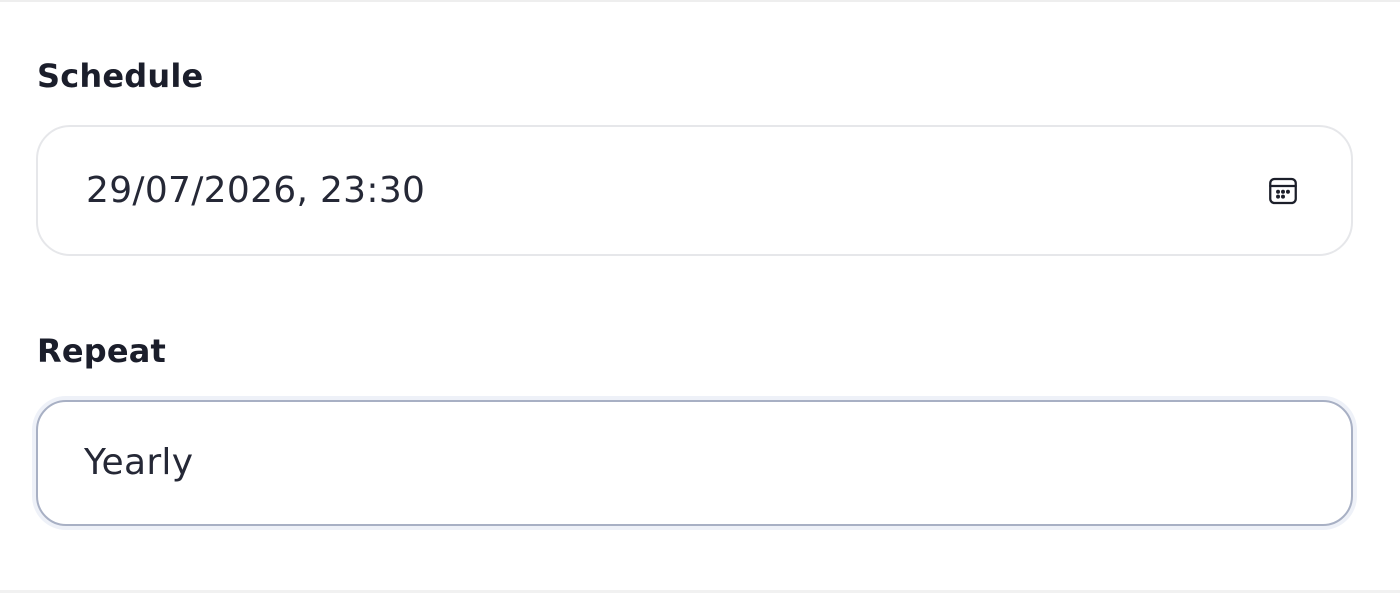  I want to click on schedule-label: Schedule, so click(120, 76).